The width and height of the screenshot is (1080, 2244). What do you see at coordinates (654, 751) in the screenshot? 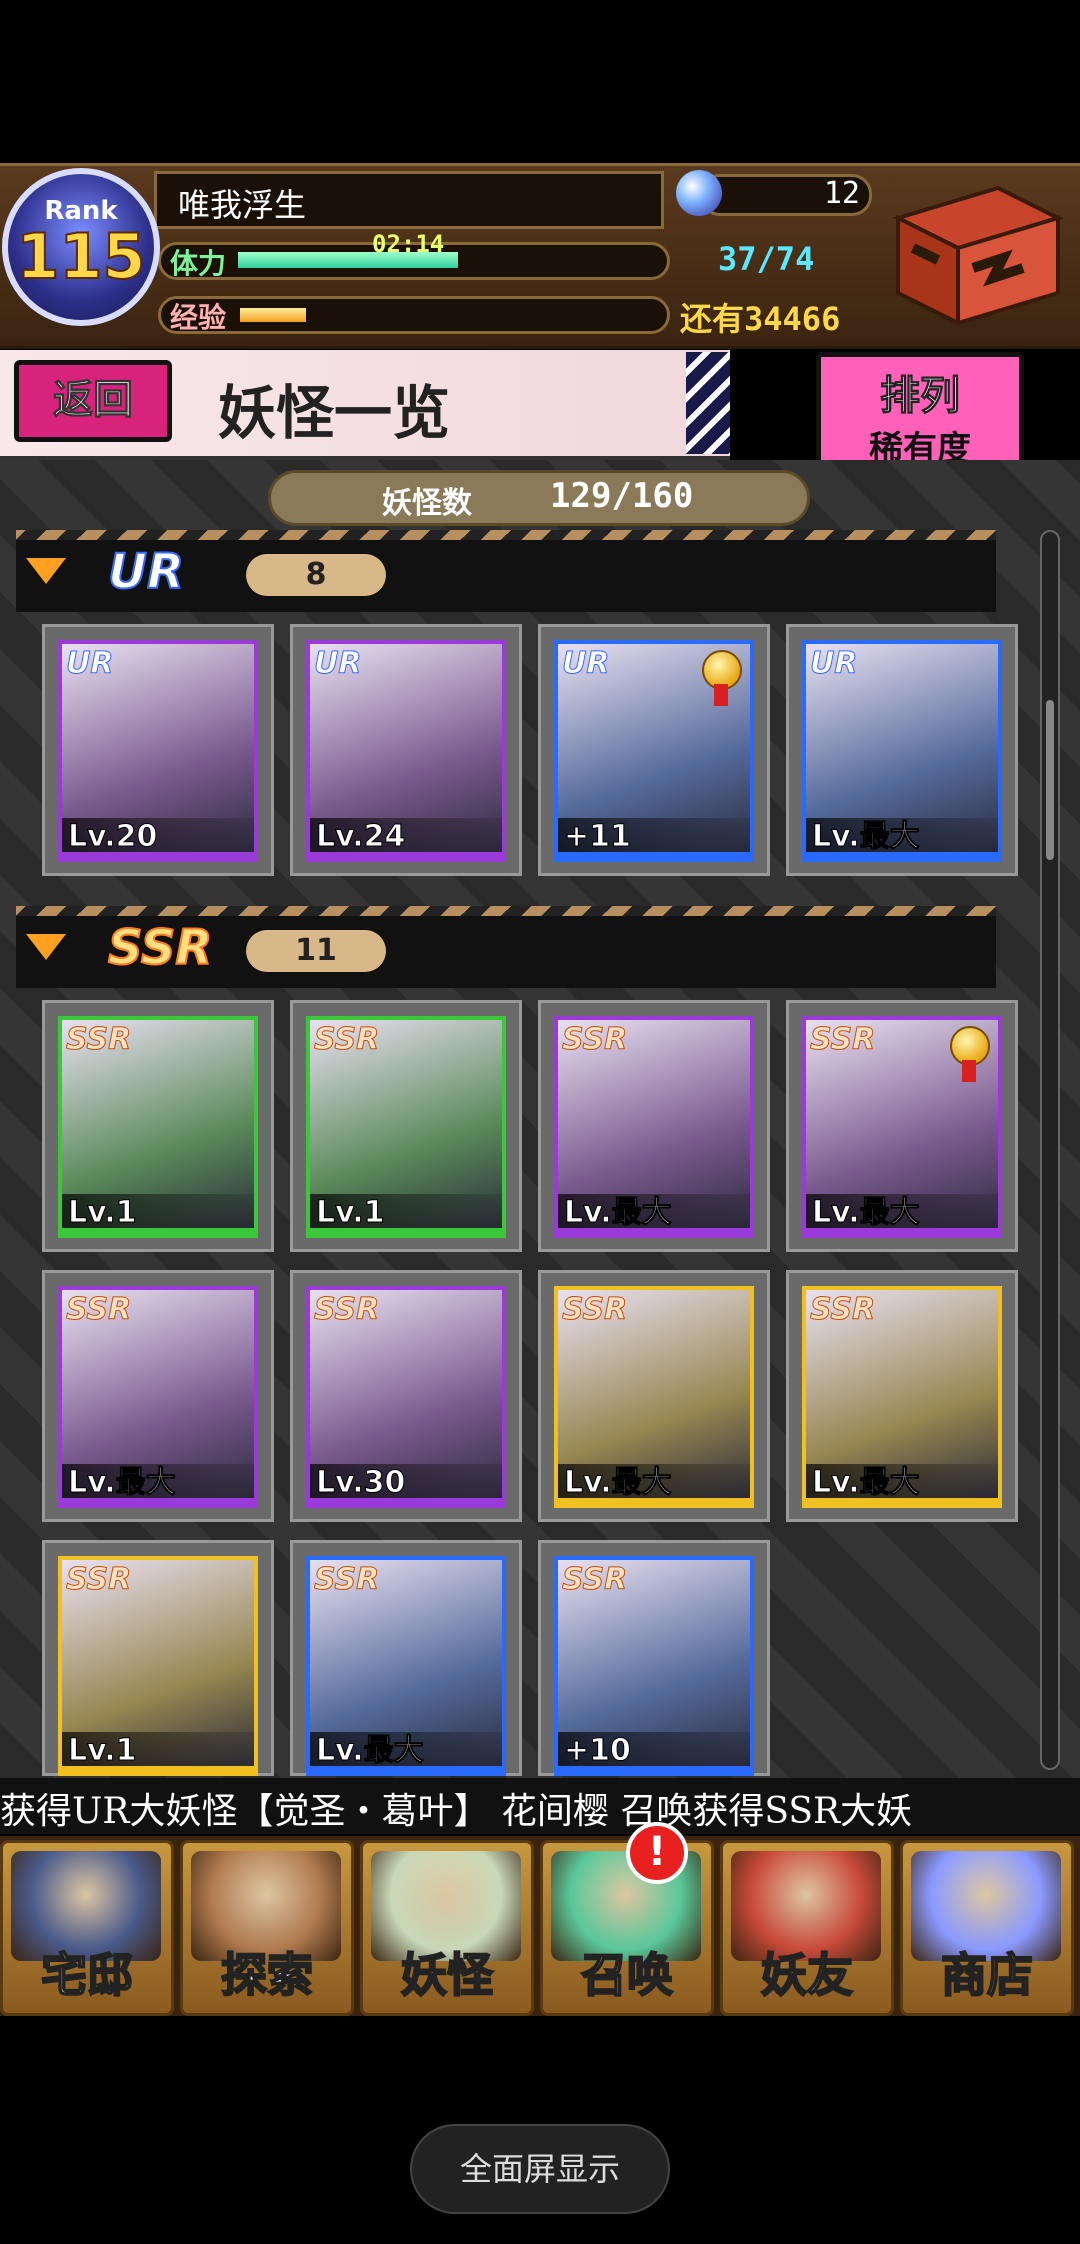
I see `yokai-card: UR +11` at bounding box center [654, 751].